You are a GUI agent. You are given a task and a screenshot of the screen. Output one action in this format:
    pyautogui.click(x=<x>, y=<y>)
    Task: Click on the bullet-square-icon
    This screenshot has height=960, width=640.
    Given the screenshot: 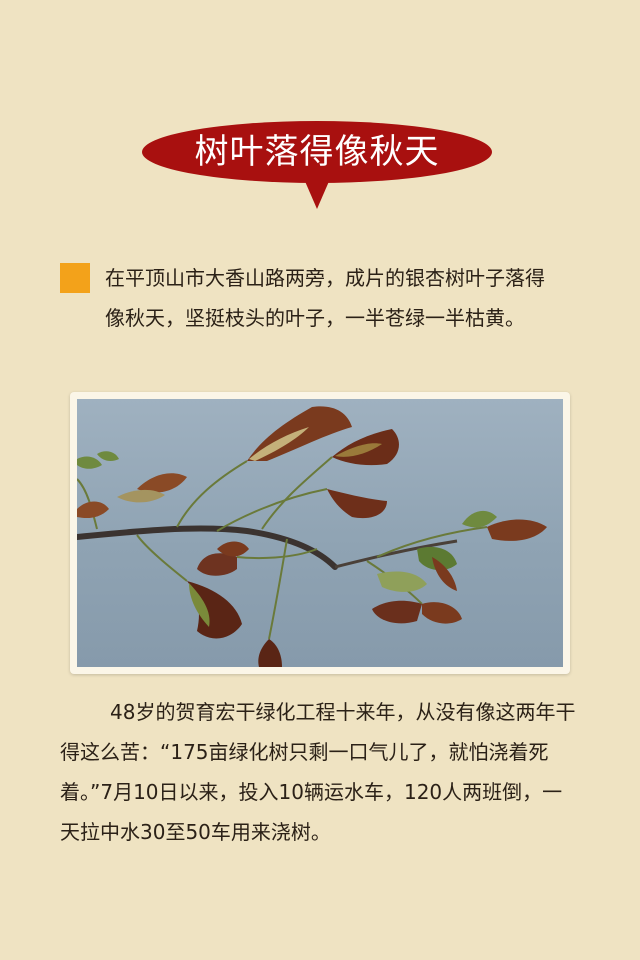 What is the action you would take?
    pyautogui.click(x=75, y=278)
    